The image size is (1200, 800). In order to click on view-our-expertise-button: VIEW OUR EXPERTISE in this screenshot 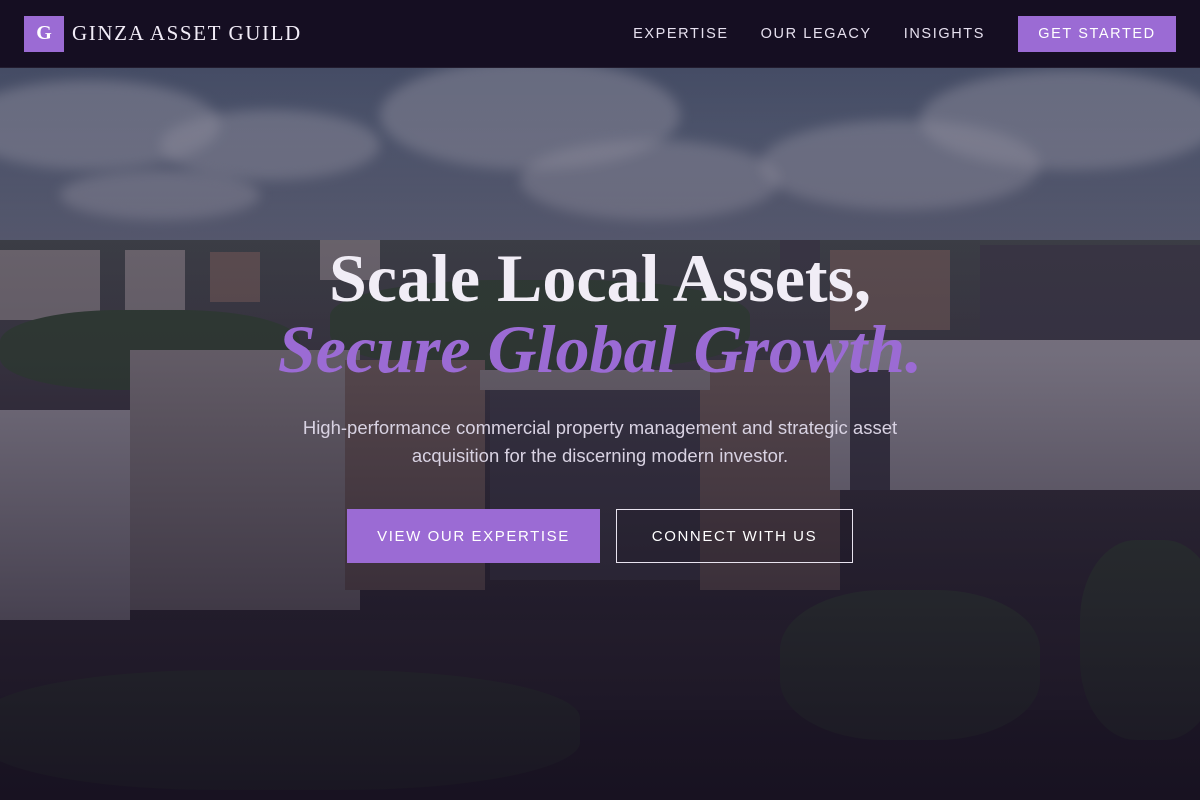, I will do `click(473, 536)`.